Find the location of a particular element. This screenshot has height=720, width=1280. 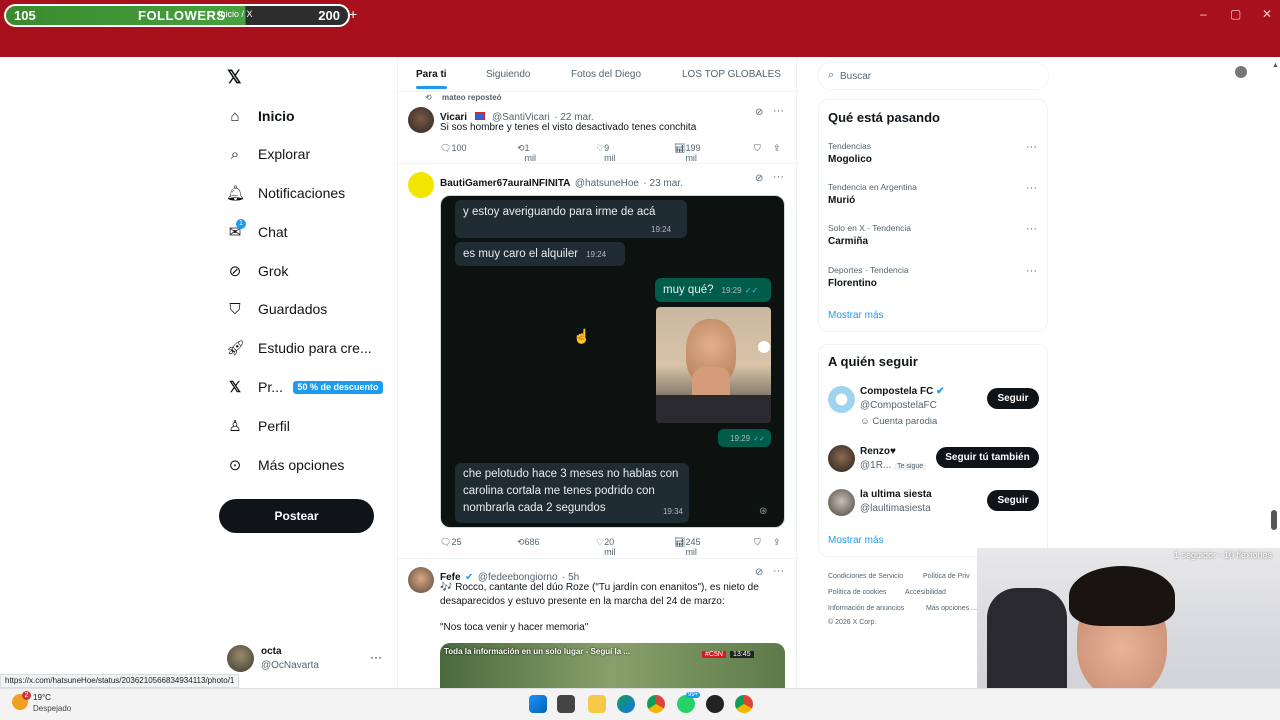

new-tab-icon: + is located at coordinates (353, 14).